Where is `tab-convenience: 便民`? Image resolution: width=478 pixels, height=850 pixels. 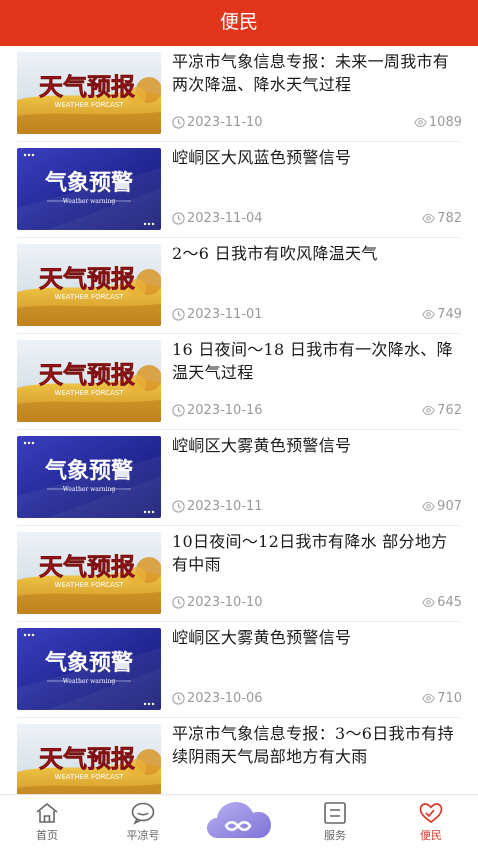 tab-convenience: 便民 is located at coordinates (431, 822).